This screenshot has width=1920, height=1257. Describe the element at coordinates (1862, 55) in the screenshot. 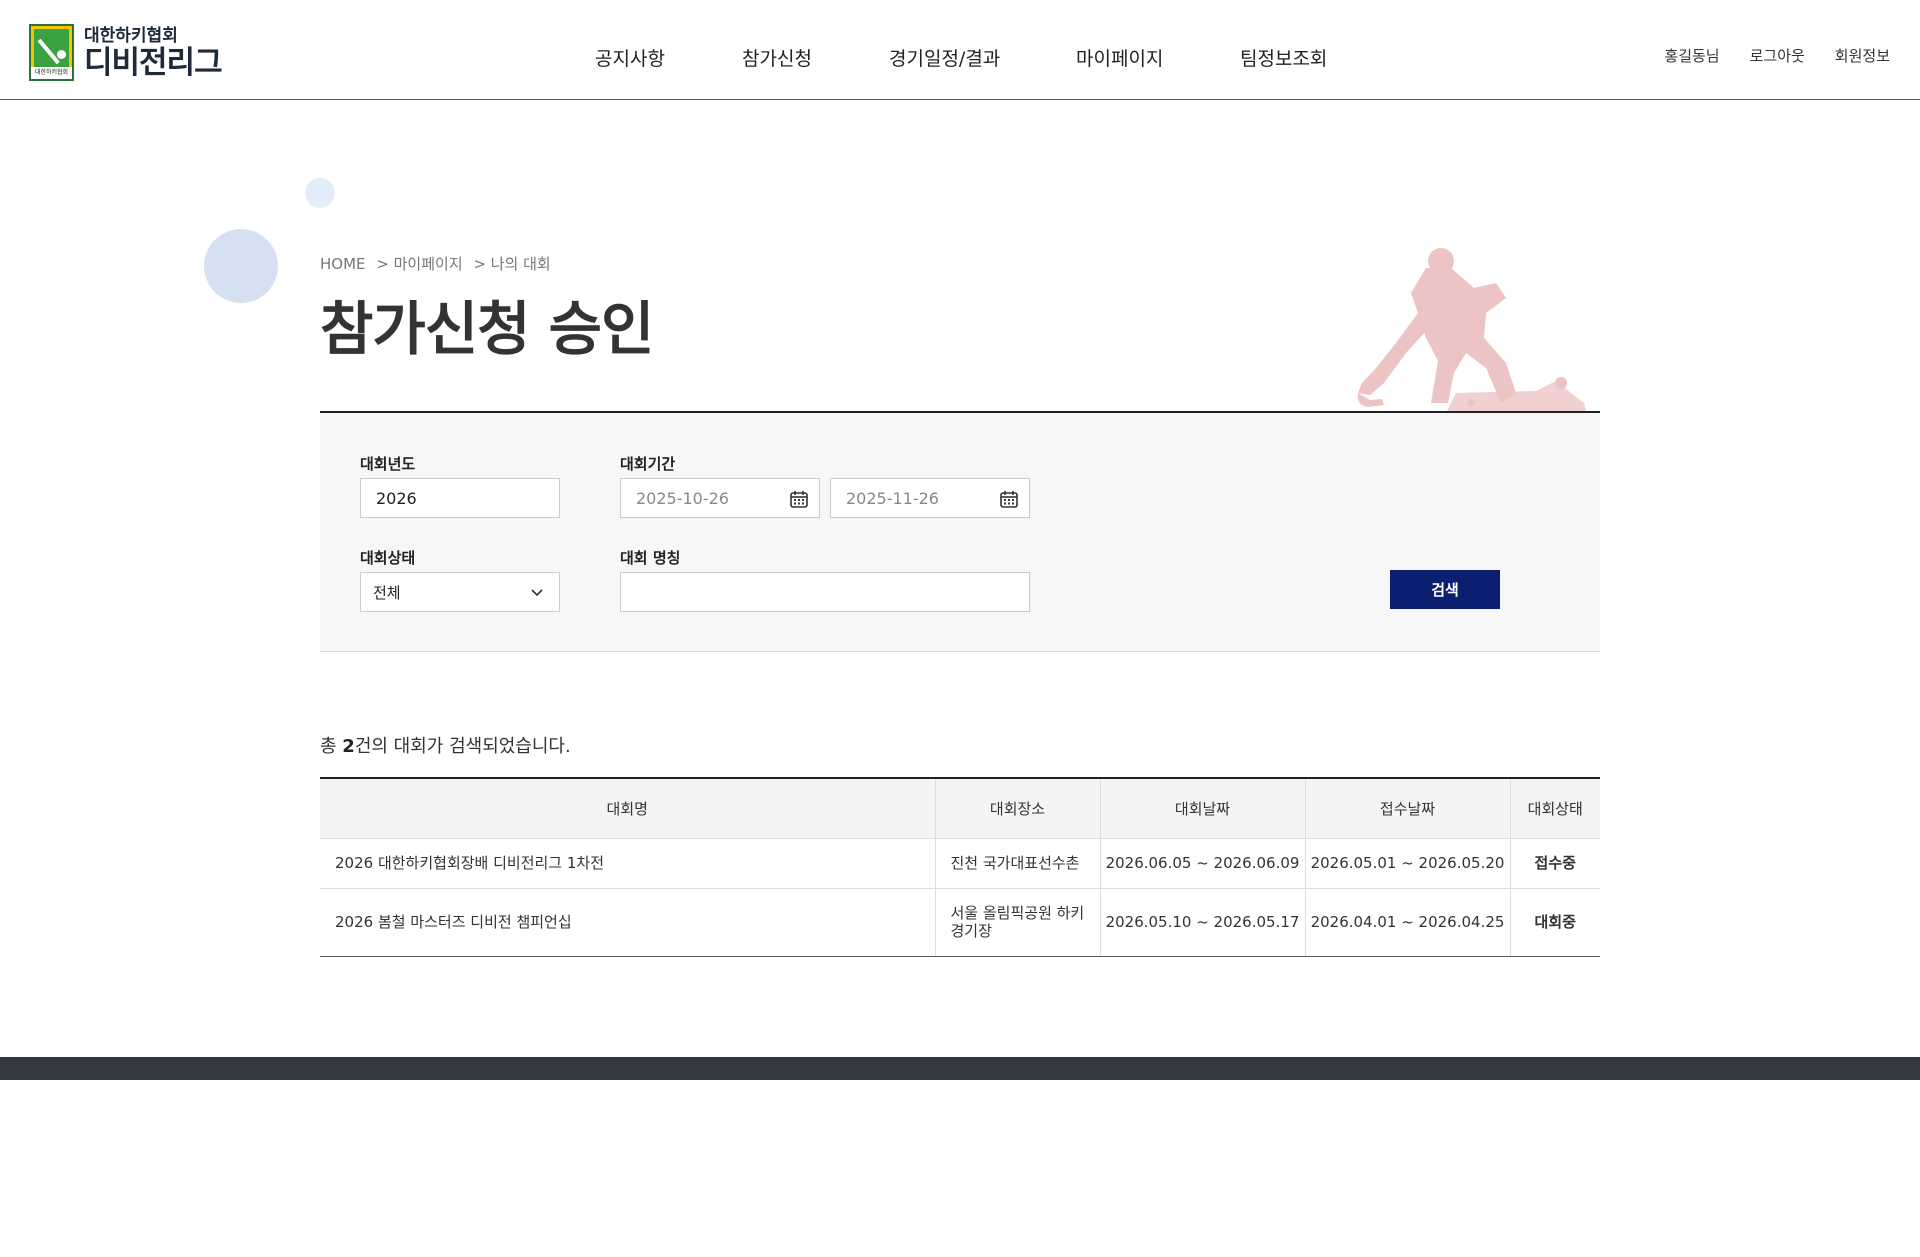

I see `member-info-link: 회원정보` at that location.